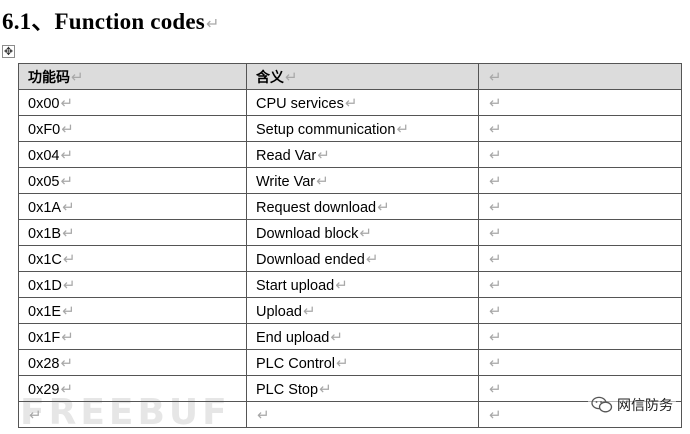  Describe the element at coordinates (132, 128) in the screenshot. I see `code-cell: 0xF0↵` at that location.